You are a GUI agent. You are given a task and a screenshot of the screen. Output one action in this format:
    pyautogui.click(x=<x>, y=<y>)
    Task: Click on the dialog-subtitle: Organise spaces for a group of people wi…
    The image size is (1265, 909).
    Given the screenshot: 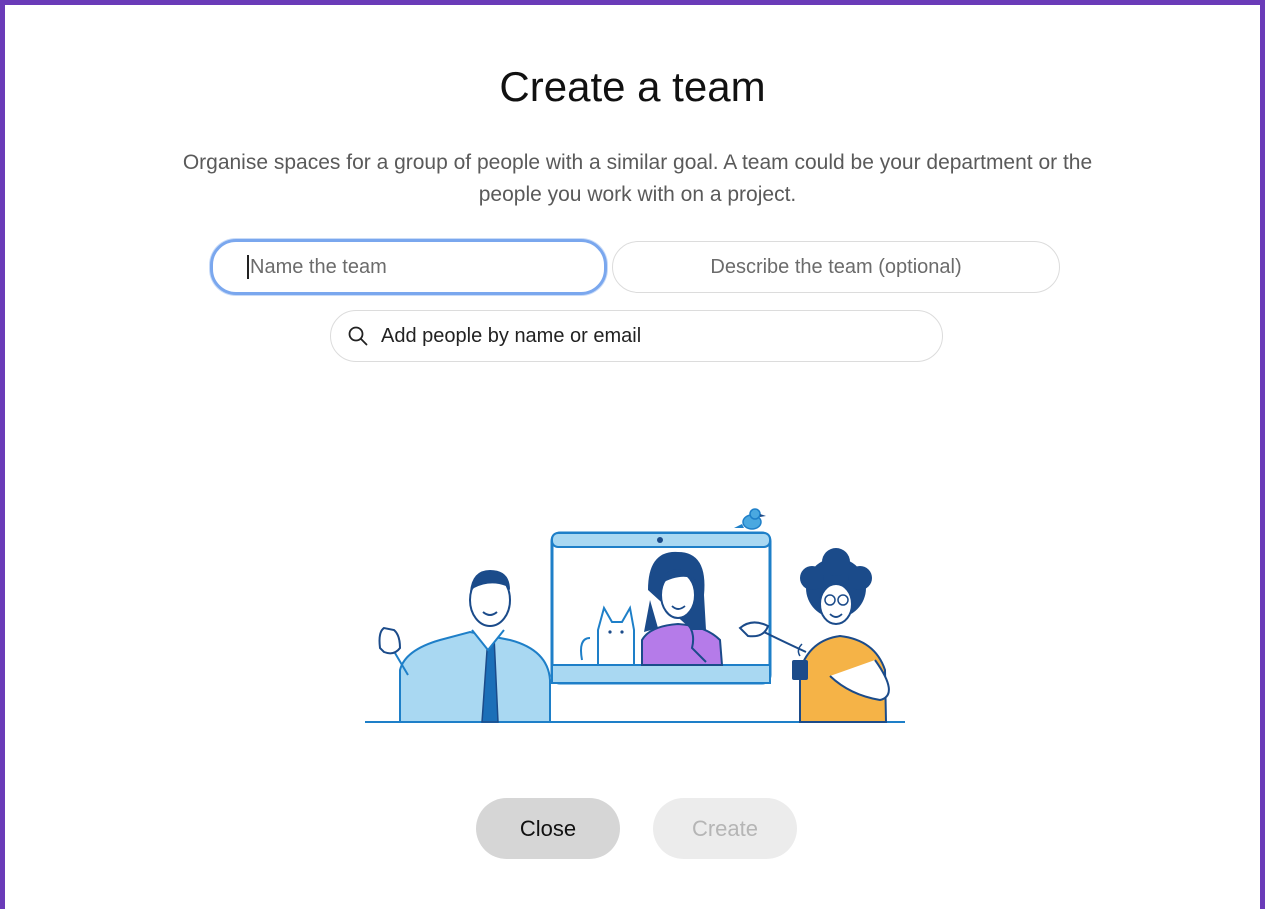 What is the action you would take?
    pyautogui.click(x=637, y=178)
    